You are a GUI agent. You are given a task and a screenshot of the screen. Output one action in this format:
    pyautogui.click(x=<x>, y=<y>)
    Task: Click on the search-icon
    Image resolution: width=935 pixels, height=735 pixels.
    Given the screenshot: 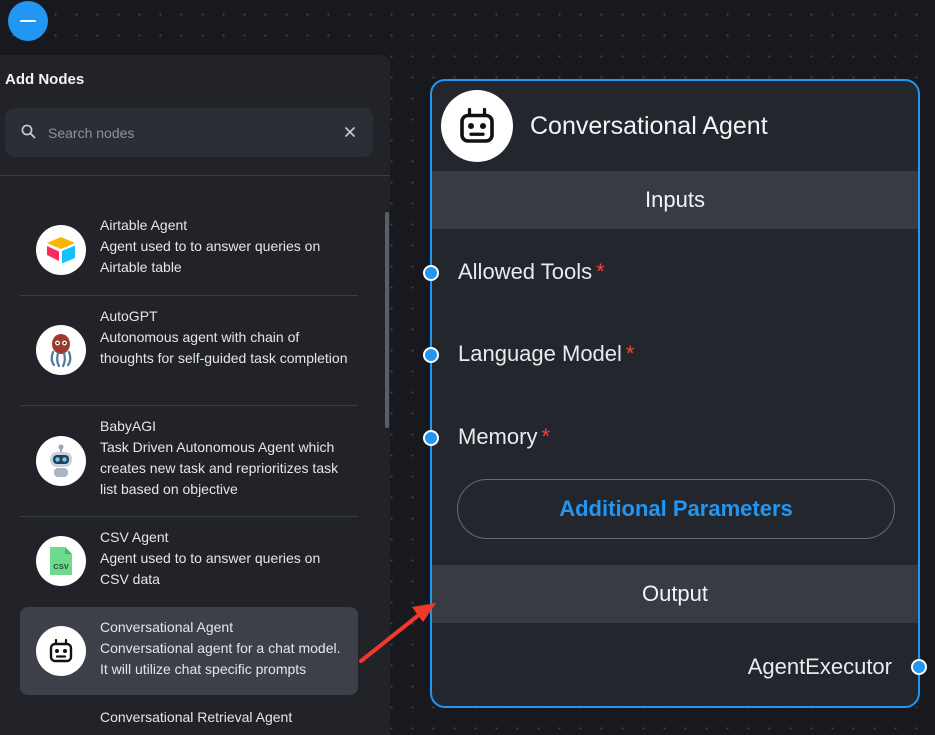 What is the action you would take?
    pyautogui.click(x=28, y=131)
    